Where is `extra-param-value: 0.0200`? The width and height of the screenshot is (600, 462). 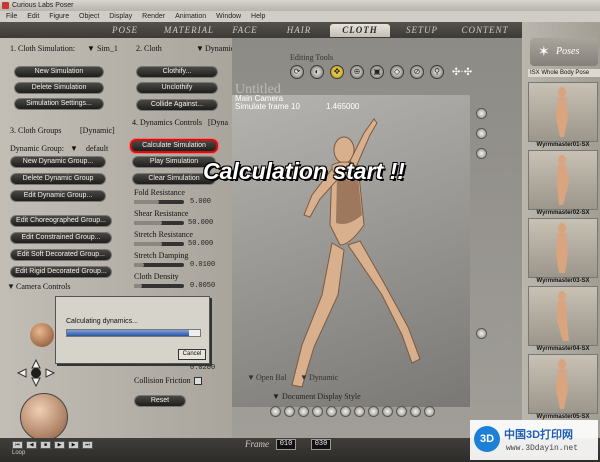
extra-param-value: 0.0200 is located at coordinates (202, 368).